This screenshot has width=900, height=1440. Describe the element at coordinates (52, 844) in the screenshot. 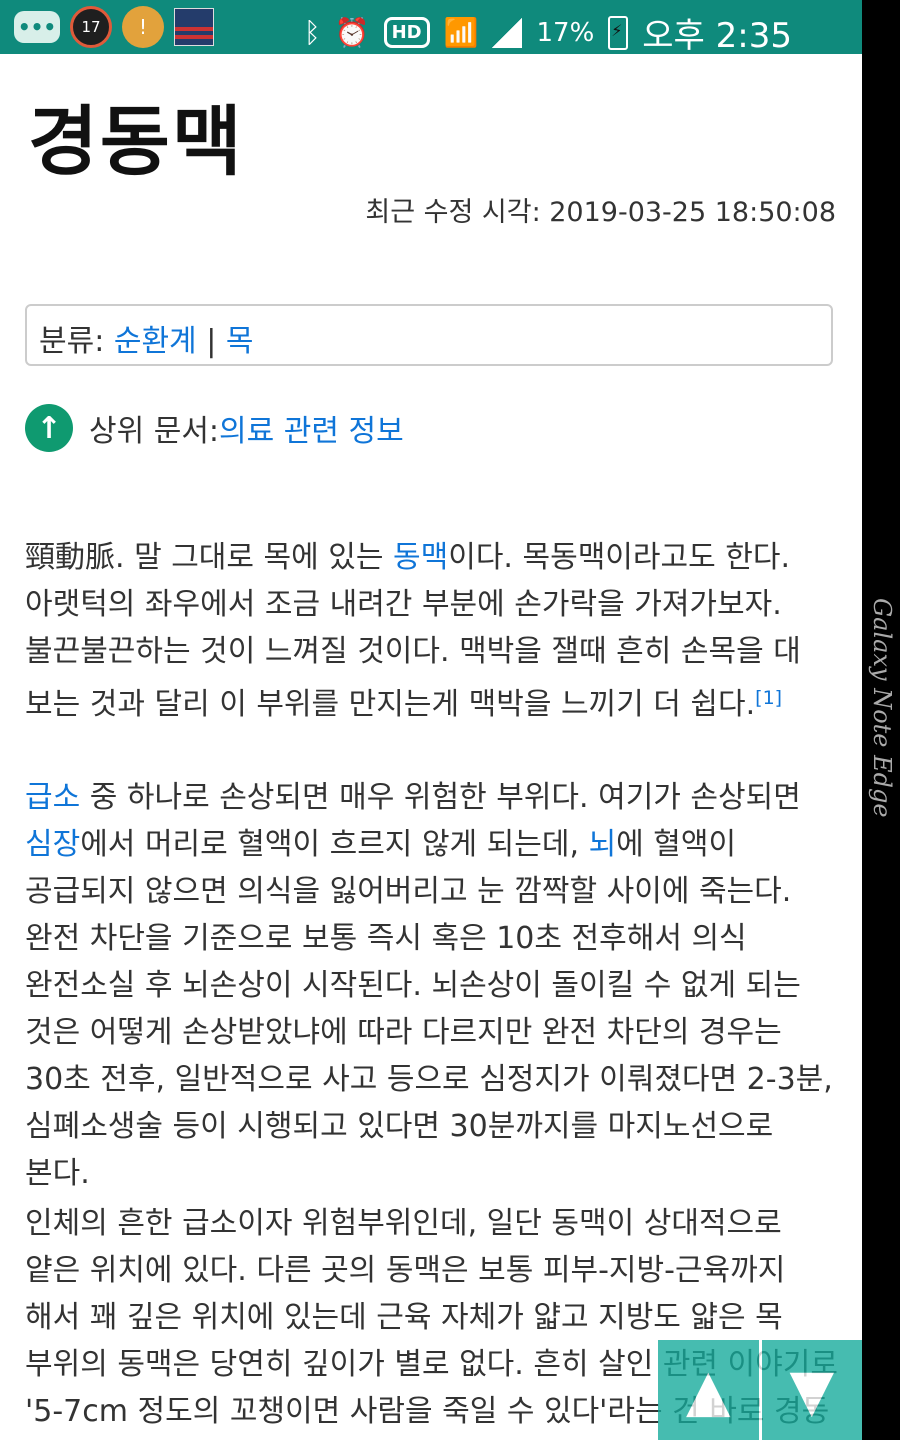

I see `link-heart: 심장` at that location.